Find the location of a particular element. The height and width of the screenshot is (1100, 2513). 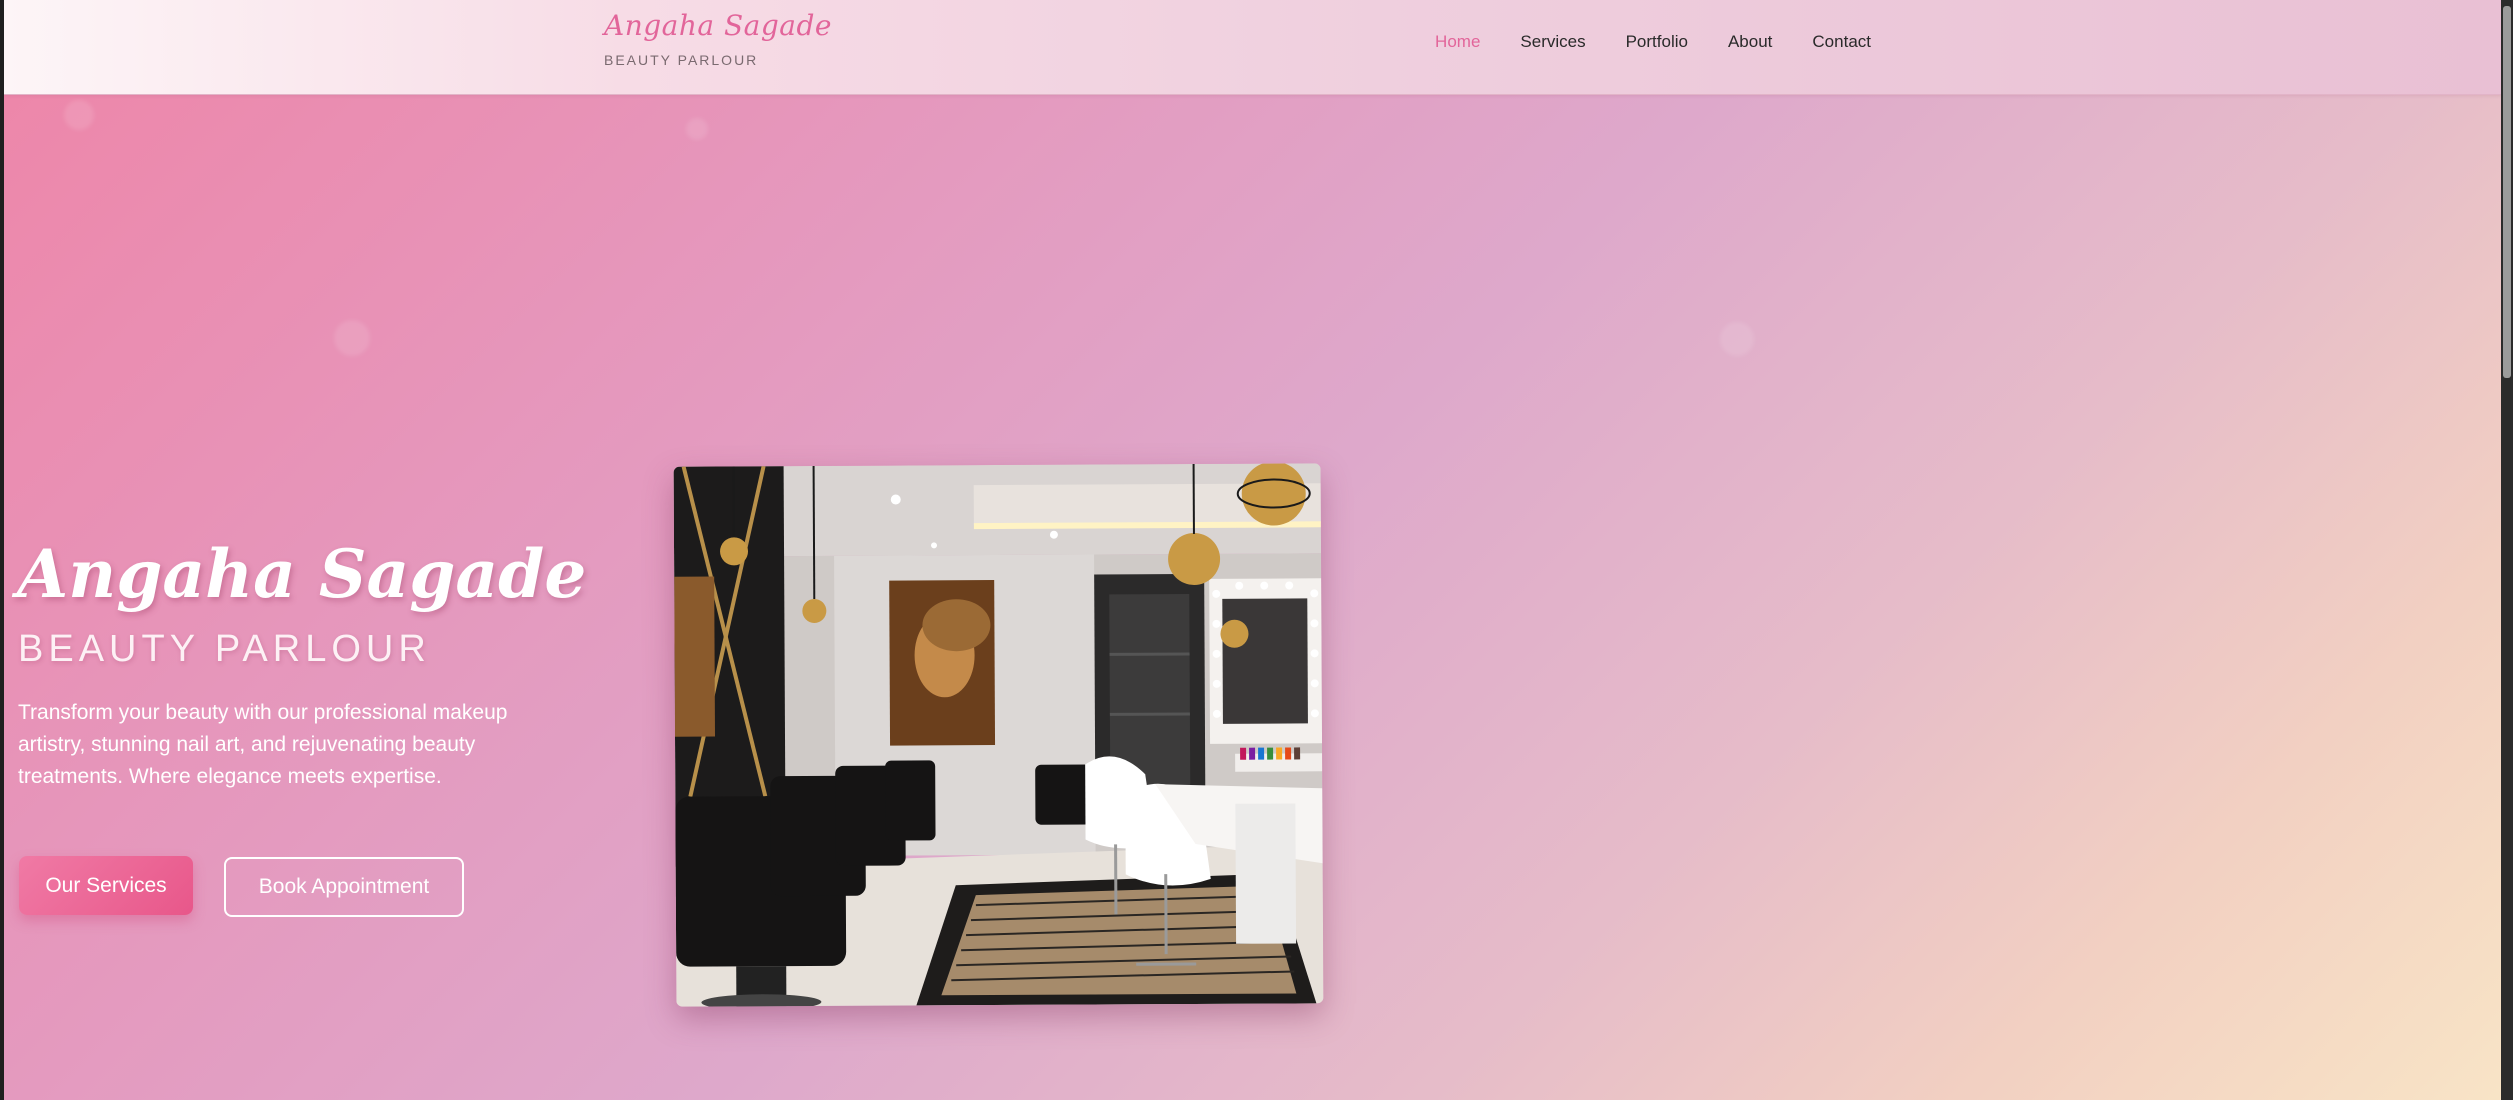

hero-subtitle: BEAUTY PARLOUR is located at coordinates (224, 649).